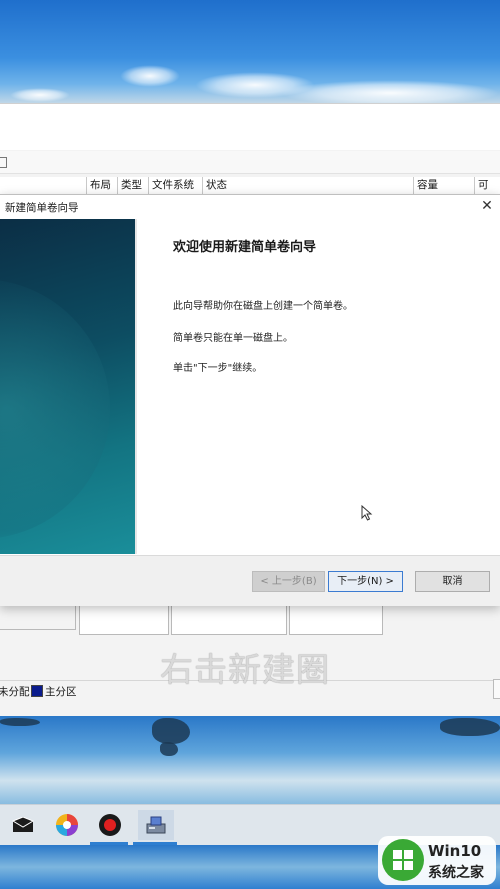 The height and width of the screenshot is (889, 500). What do you see at coordinates (110, 825) in the screenshot?
I see `record-icon` at bounding box center [110, 825].